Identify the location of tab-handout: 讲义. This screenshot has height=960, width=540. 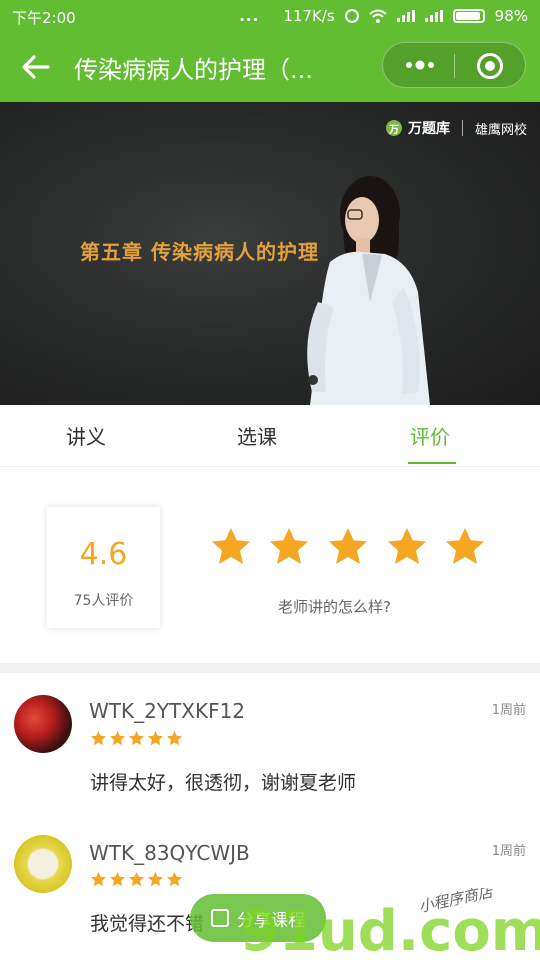
(86, 435).